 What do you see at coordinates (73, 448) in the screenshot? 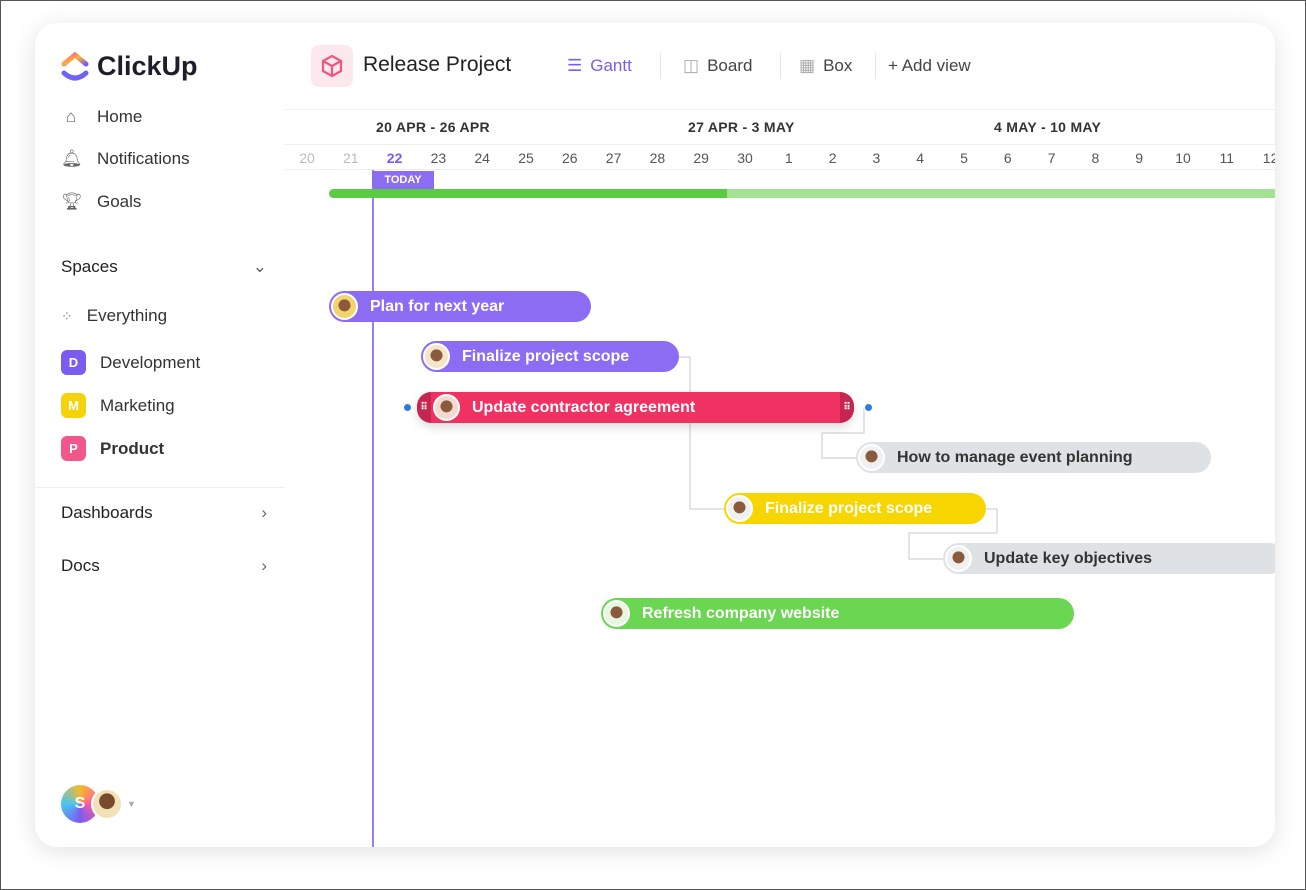
I see `space-badge: P` at bounding box center [73, 448].